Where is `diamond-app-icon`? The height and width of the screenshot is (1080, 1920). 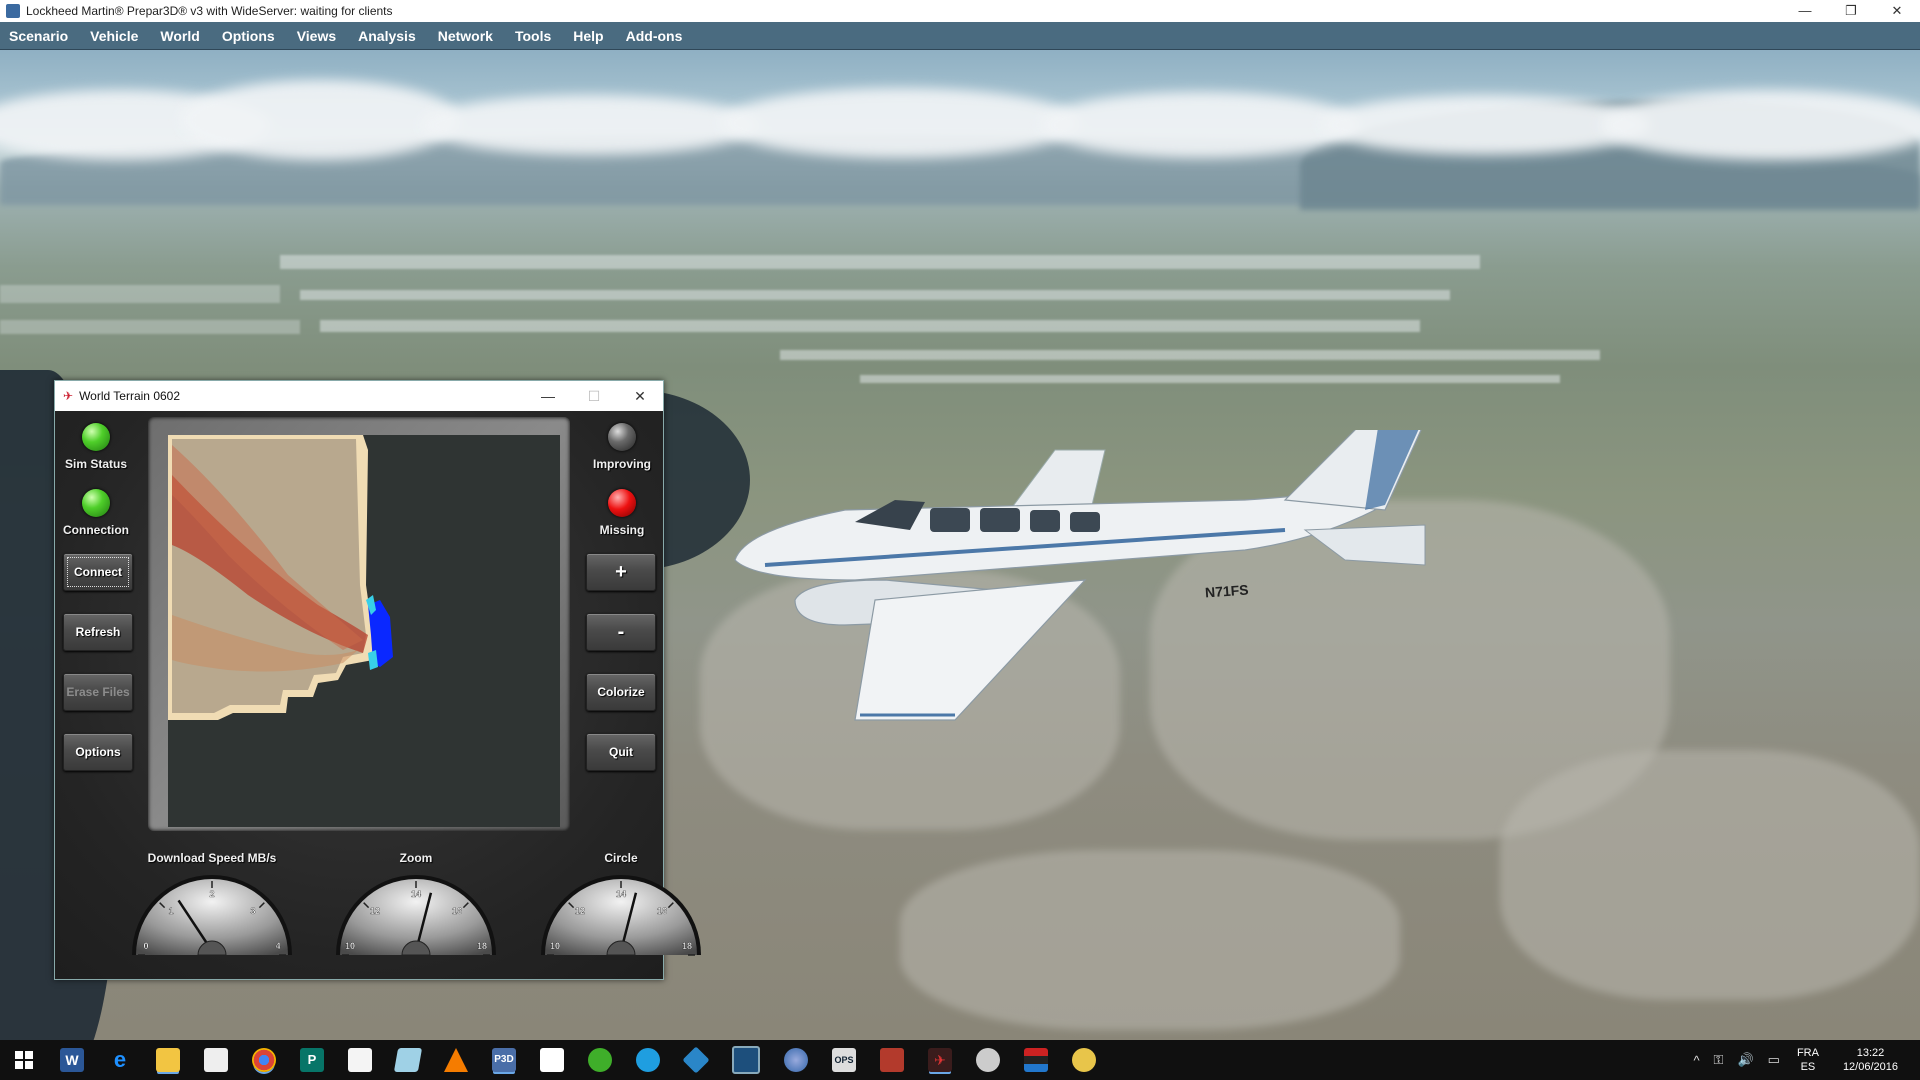
diamond-app-icon is located at coordinates (696, 1060).